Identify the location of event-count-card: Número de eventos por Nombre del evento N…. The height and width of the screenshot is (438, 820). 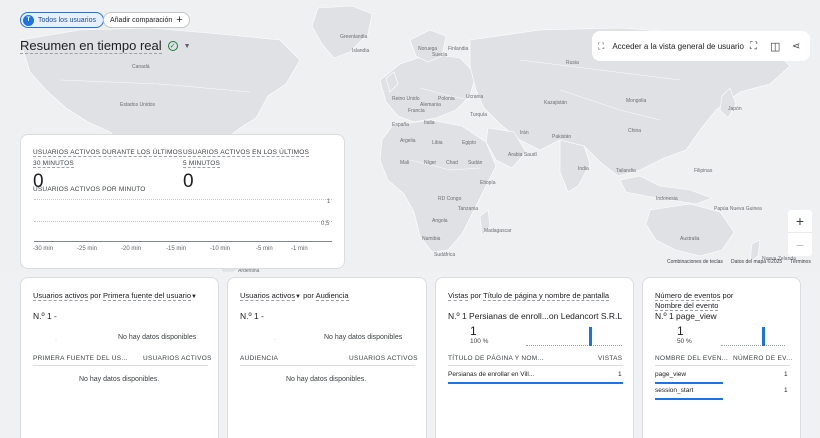
(721, 357).